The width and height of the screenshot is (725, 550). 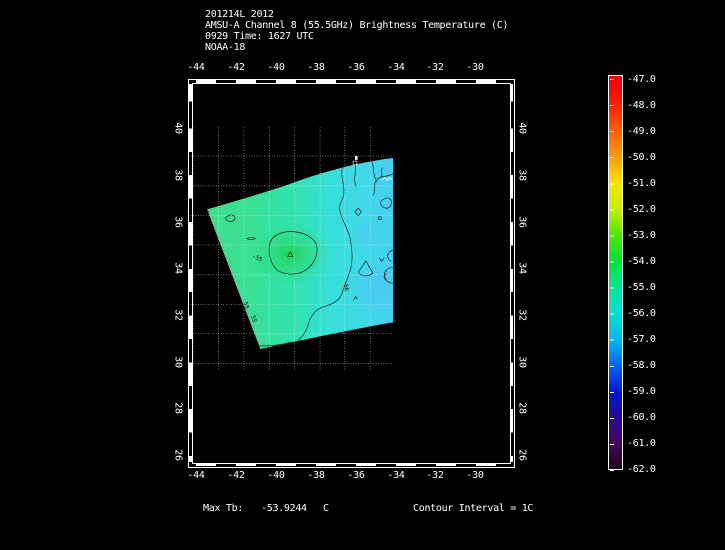 What do you see at coordinates (641, 365) in the screenshot?
I see `colorbar-tick-label: -58.0` at bounding box center [641, 365].